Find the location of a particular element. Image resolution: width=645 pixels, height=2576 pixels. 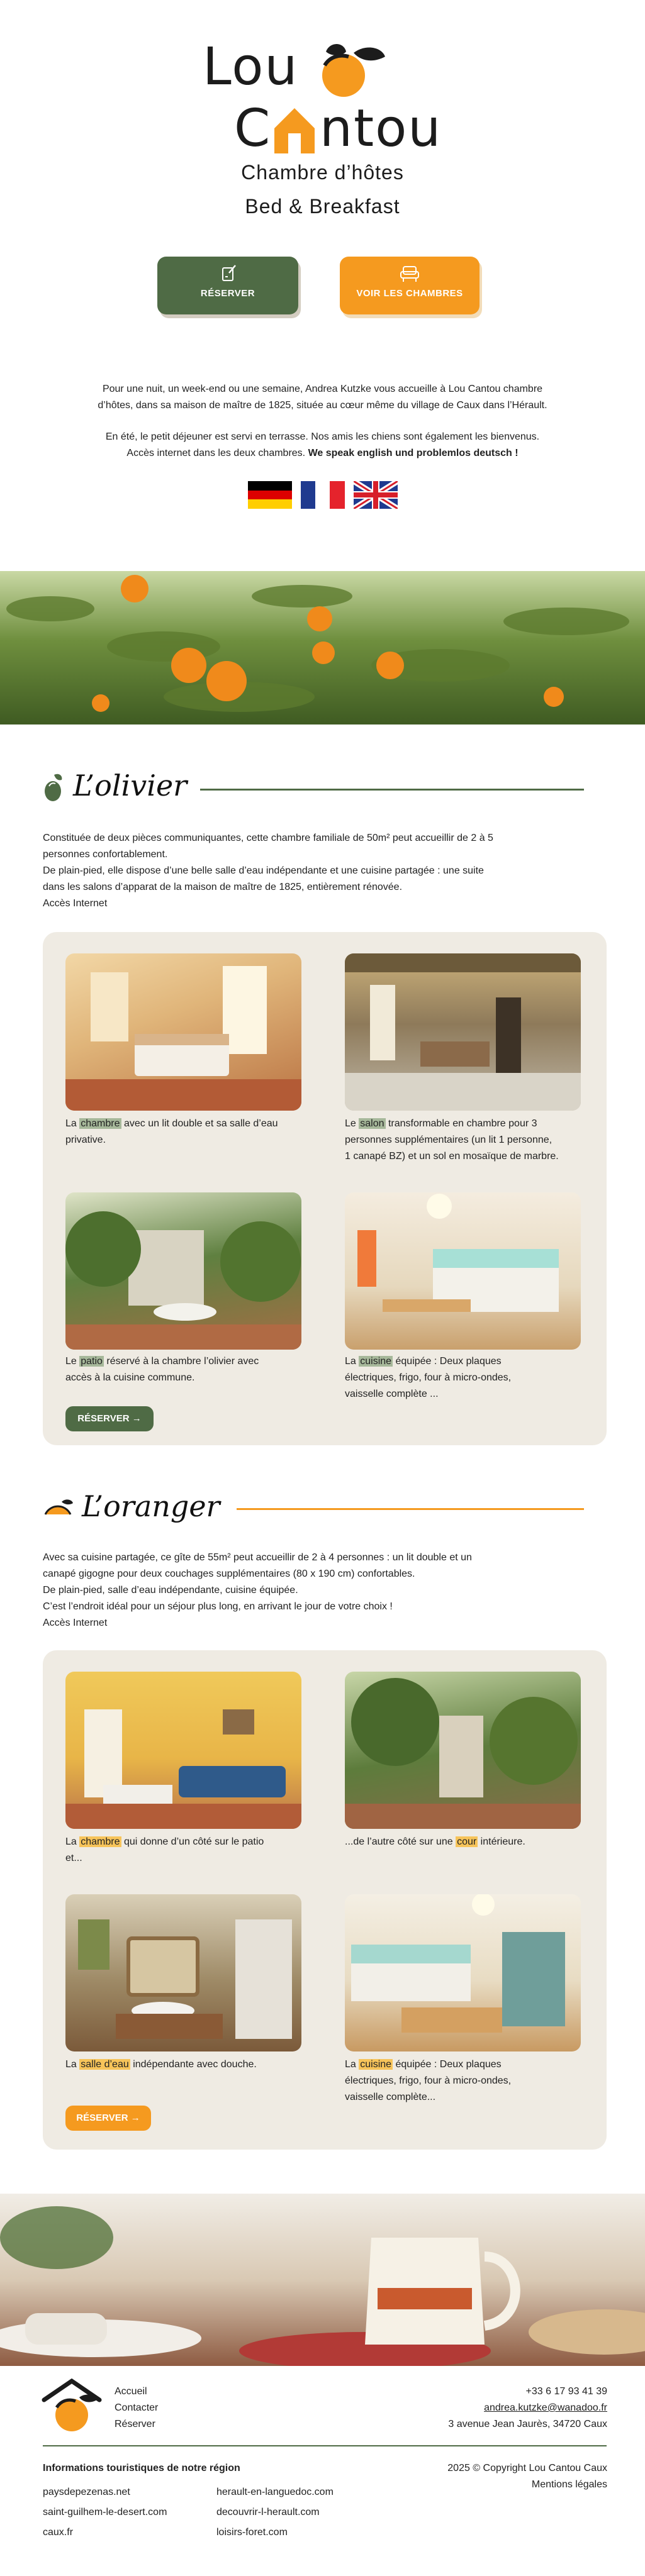

patio-photo is located at coordinates (183, 1271).